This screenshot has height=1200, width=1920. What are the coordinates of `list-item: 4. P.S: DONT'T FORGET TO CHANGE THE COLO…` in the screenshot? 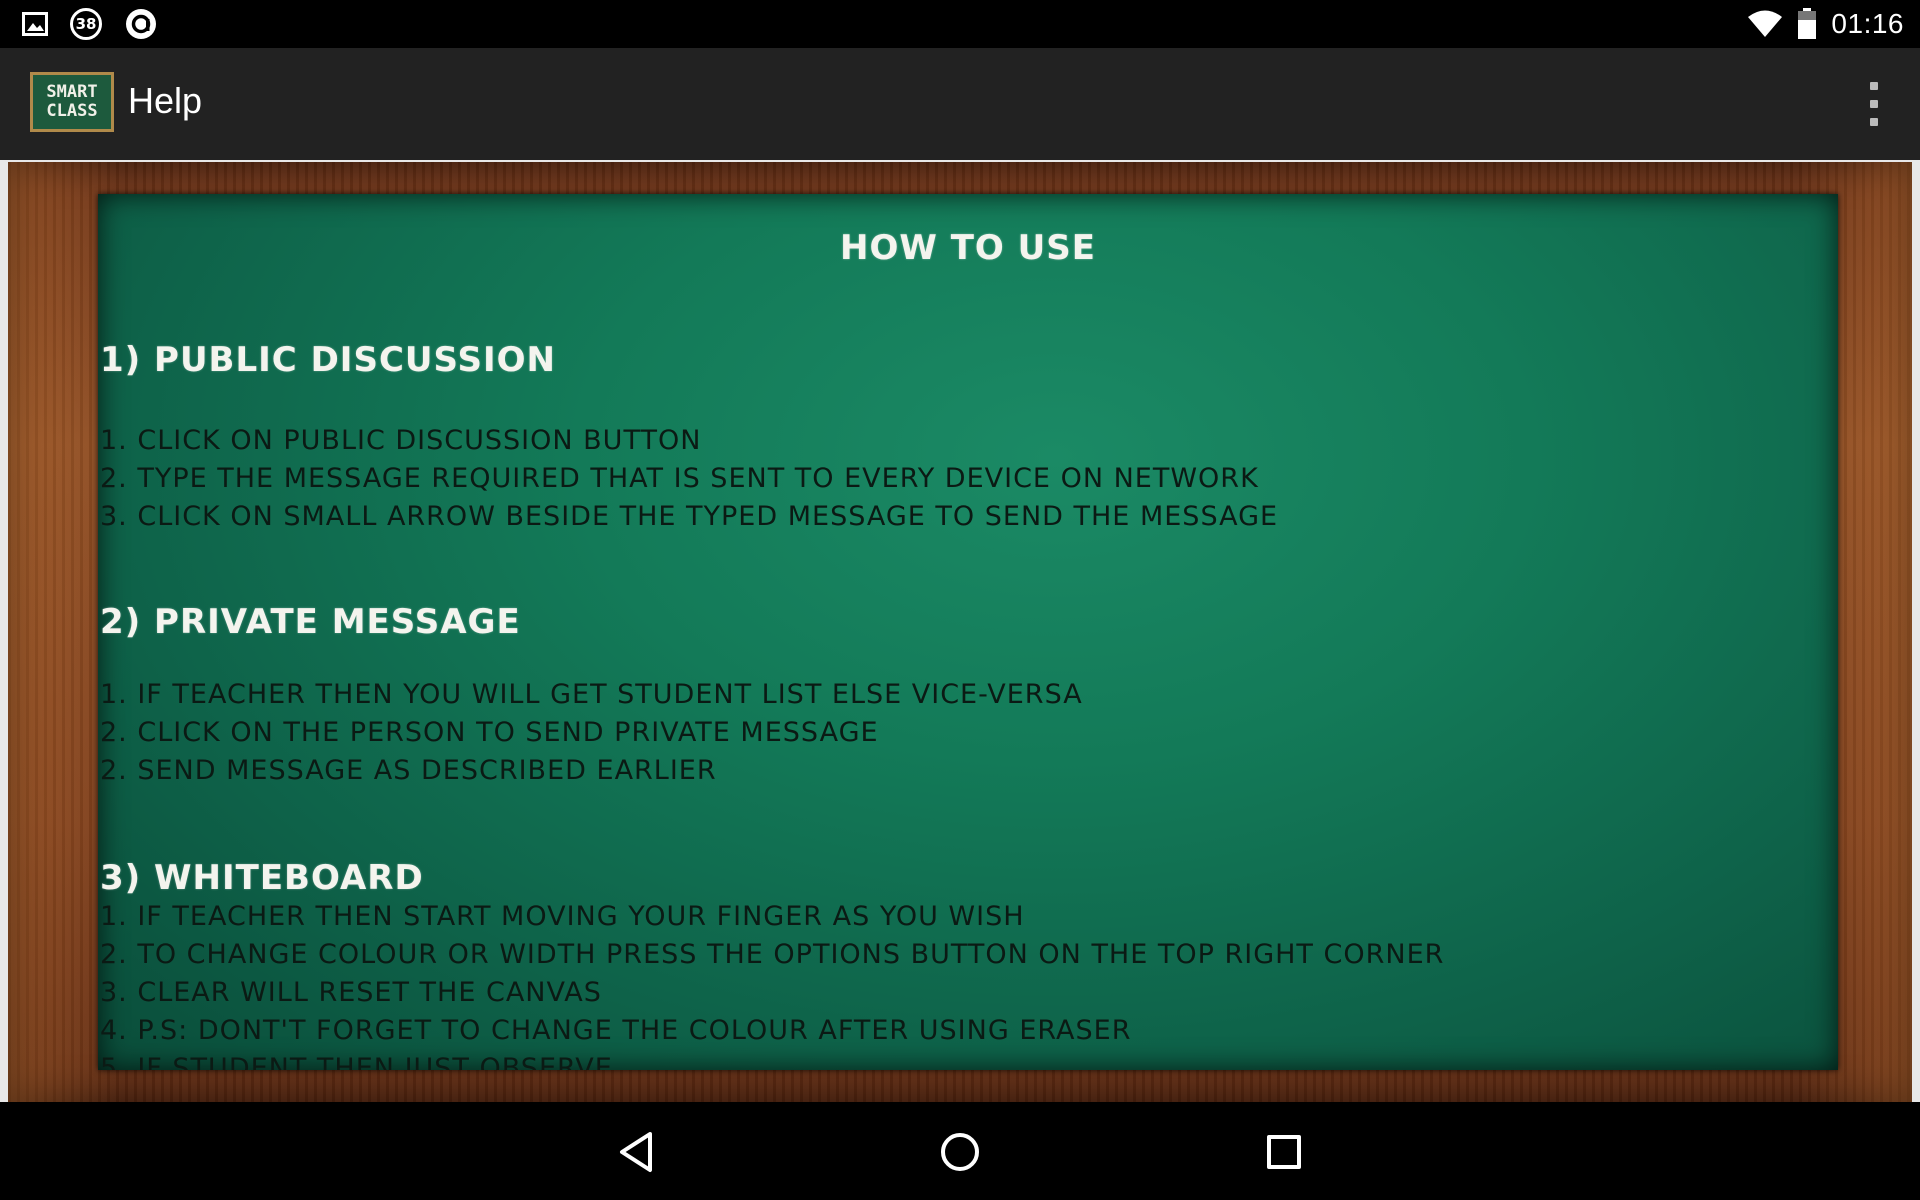 It's located at (616, 1030).